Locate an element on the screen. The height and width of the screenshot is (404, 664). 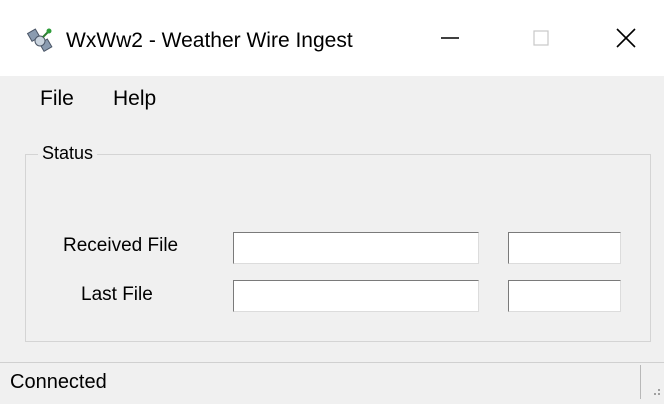
received-file-label: Received File is located at coordinates (121, 245).